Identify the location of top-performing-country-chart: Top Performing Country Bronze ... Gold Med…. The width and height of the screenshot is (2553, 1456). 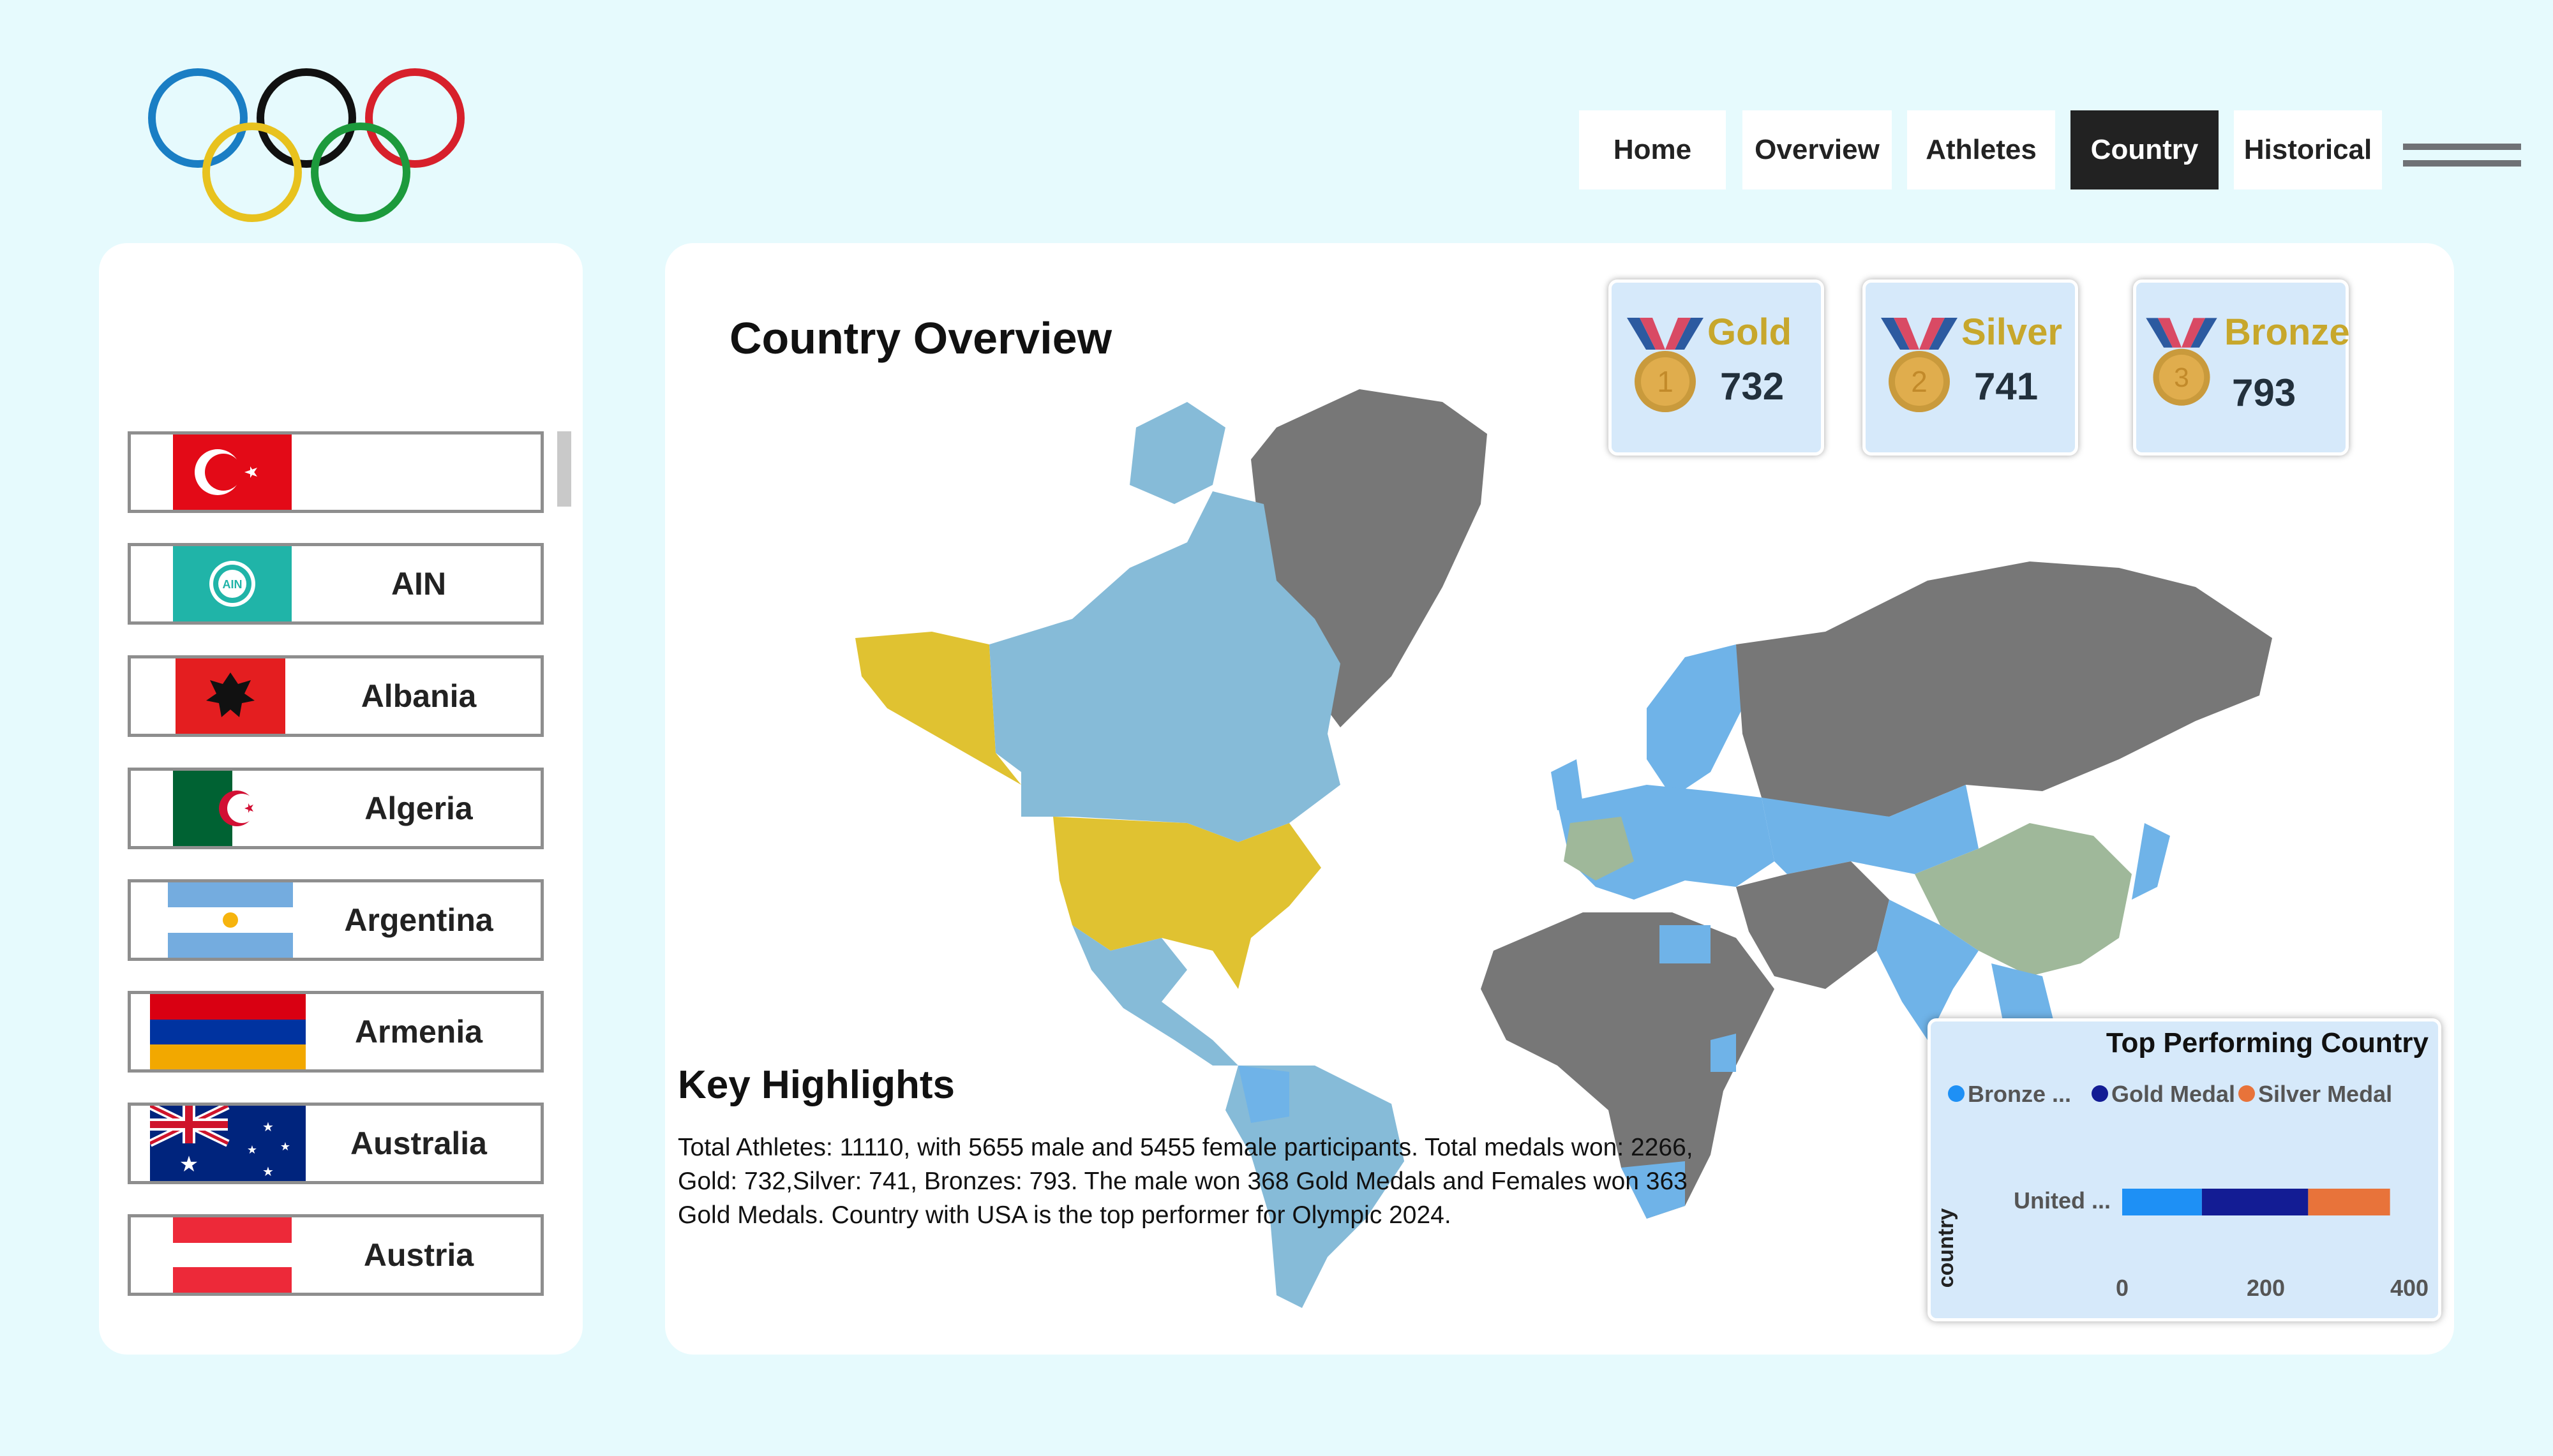
(2184, 1169).